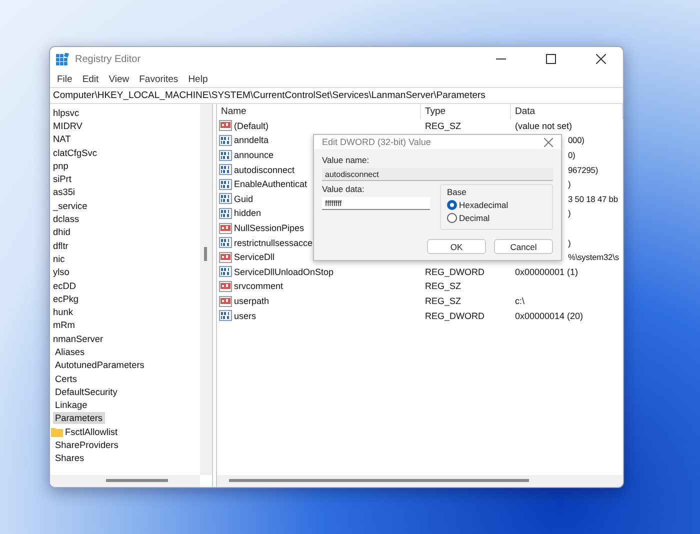  Describe the element at coordinates (544, 126) in the screenshot. I see `table-cell-text: (value not set)` at that location.